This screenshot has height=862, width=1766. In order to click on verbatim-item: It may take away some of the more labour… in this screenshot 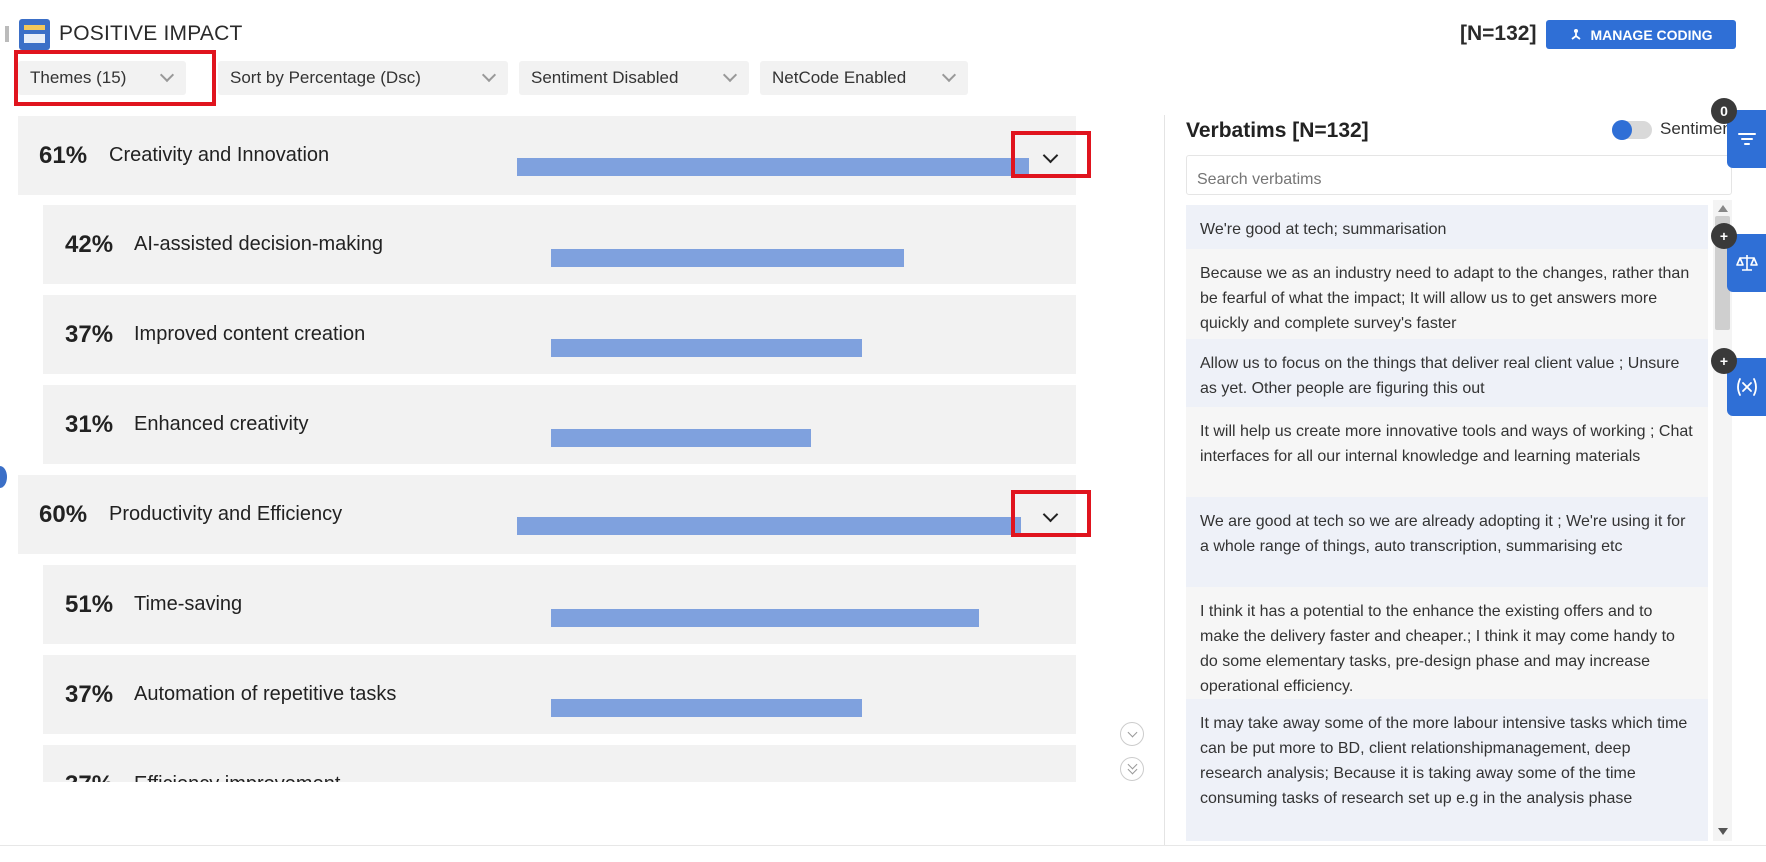, I will do `click(1447, 770)`.